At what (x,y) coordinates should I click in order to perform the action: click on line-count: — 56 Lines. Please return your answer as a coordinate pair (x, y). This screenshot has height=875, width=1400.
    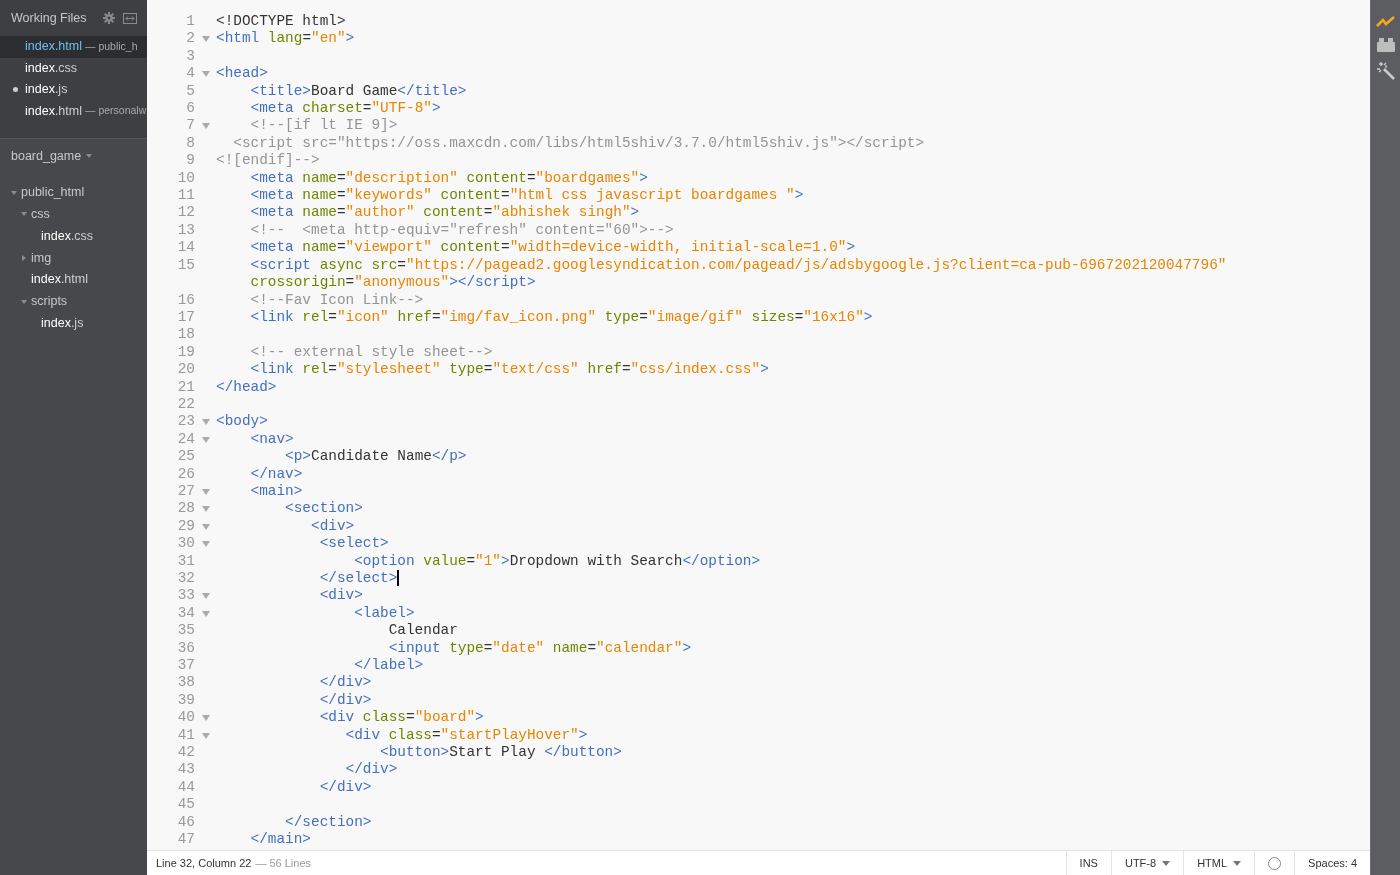
    Looking at the image, I should click on (283, 863).